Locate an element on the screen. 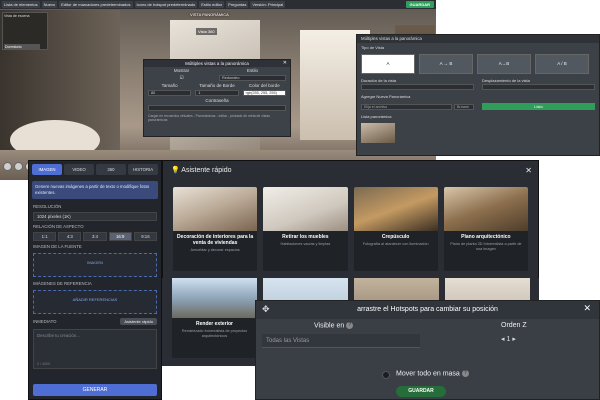  ratio-option: 3:4 is located at coordinates (95, 236).